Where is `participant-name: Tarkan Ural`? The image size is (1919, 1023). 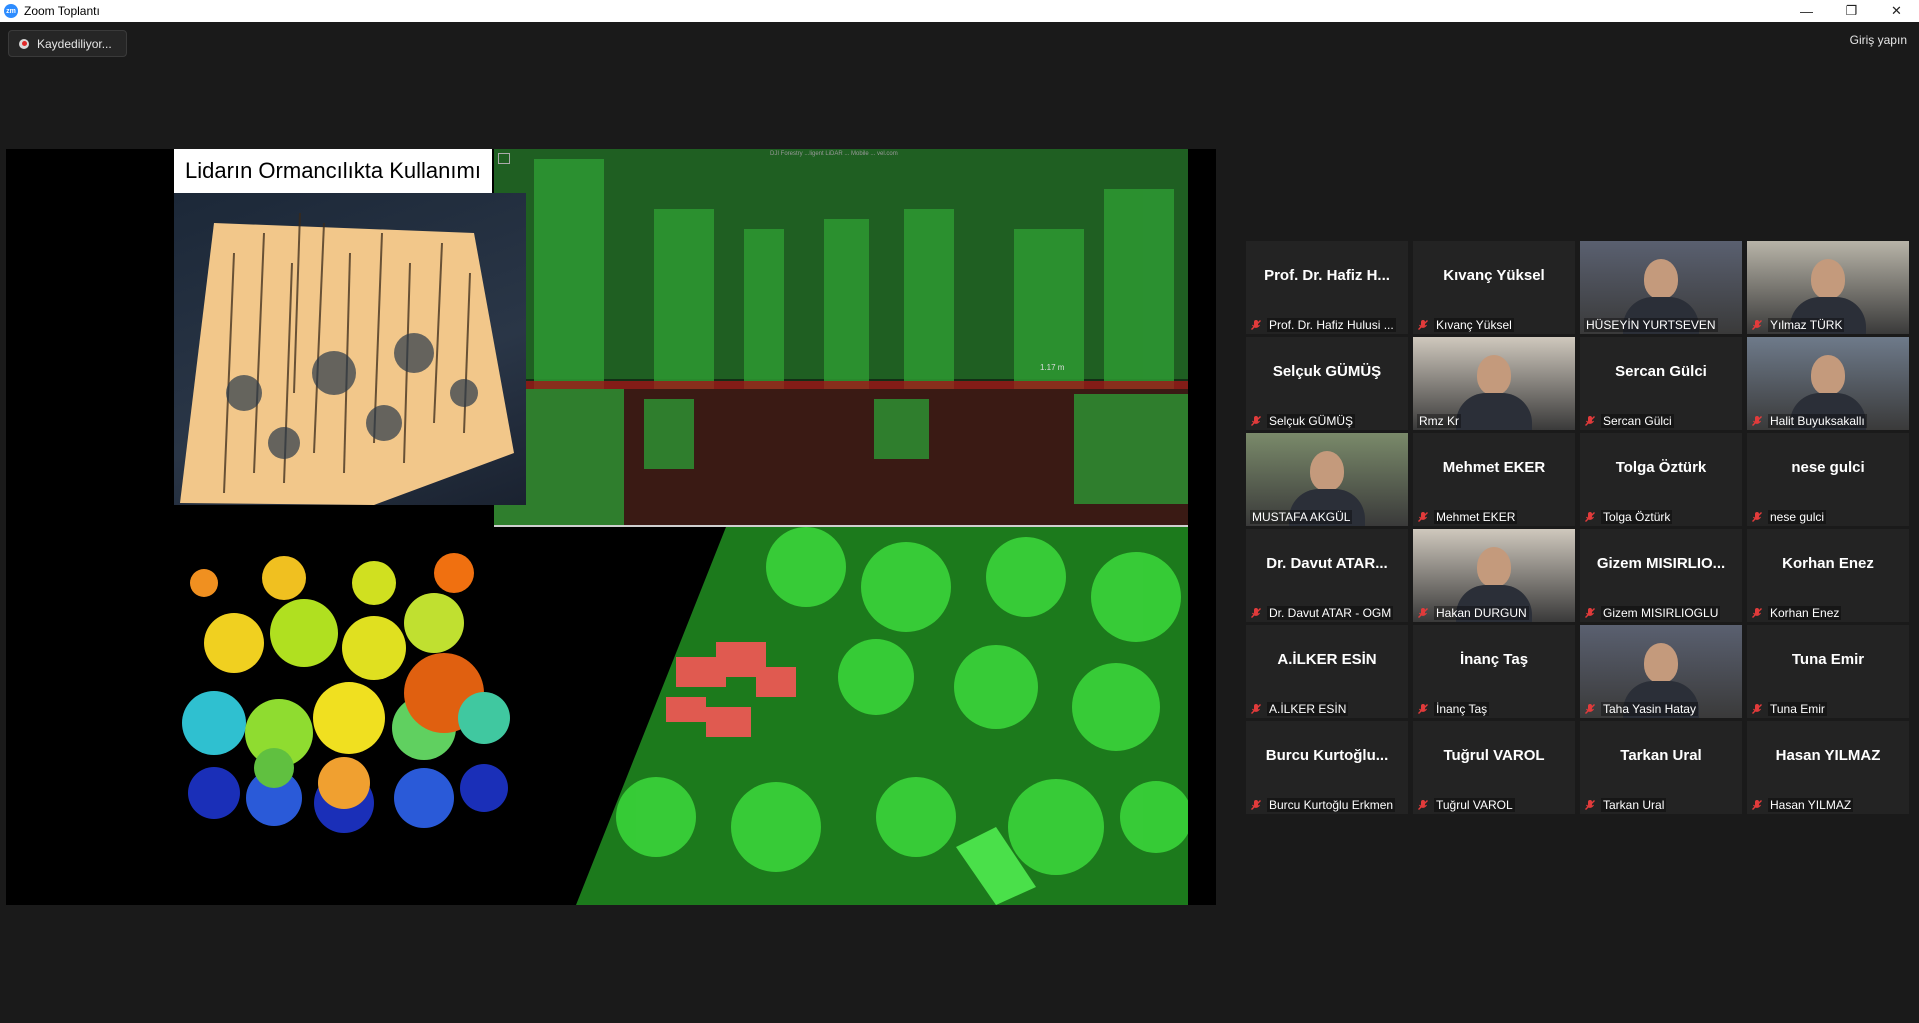
participant-name: Tarkan Ural is located at coordinates (1634, 805).